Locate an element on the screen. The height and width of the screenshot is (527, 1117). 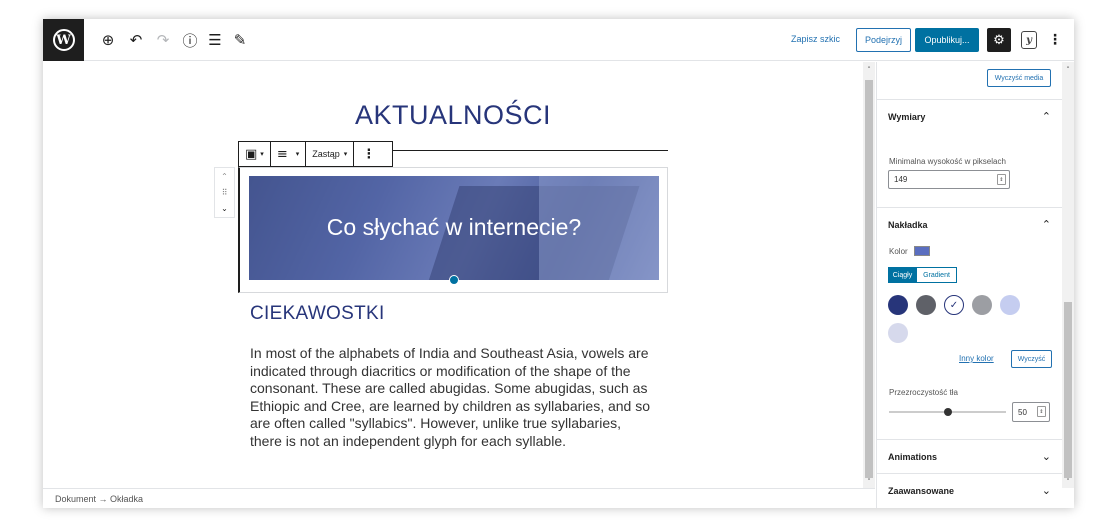
clear-media-button: Wyczyść media is located at coordinates (1019, 78).